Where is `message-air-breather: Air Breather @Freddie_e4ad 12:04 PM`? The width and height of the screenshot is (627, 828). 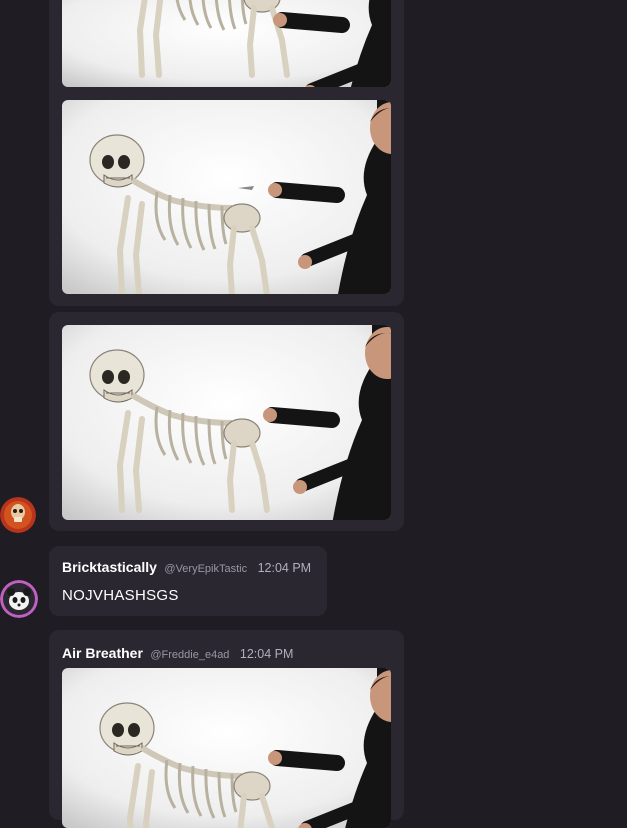
message-air-breather: Air Breather @Freddie_e4ad 12:04 PM is located at coordinates (226, 729).